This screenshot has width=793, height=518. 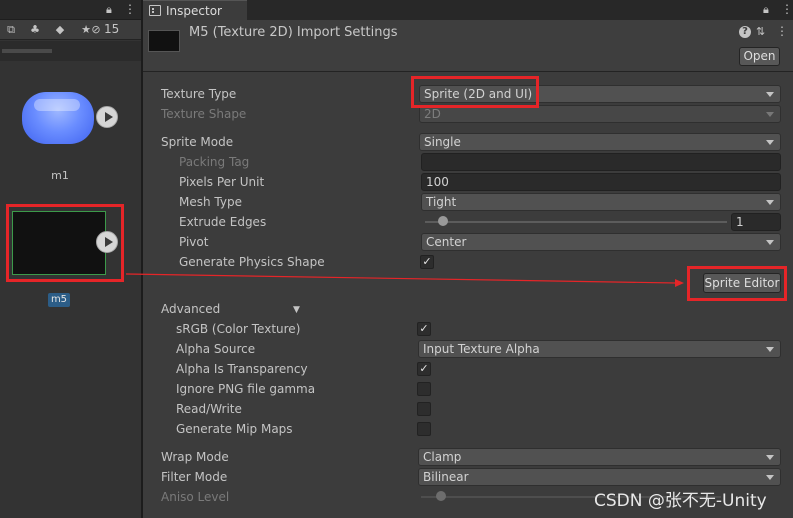 I want to click on open-button: Open, so click(x=759, y=56).